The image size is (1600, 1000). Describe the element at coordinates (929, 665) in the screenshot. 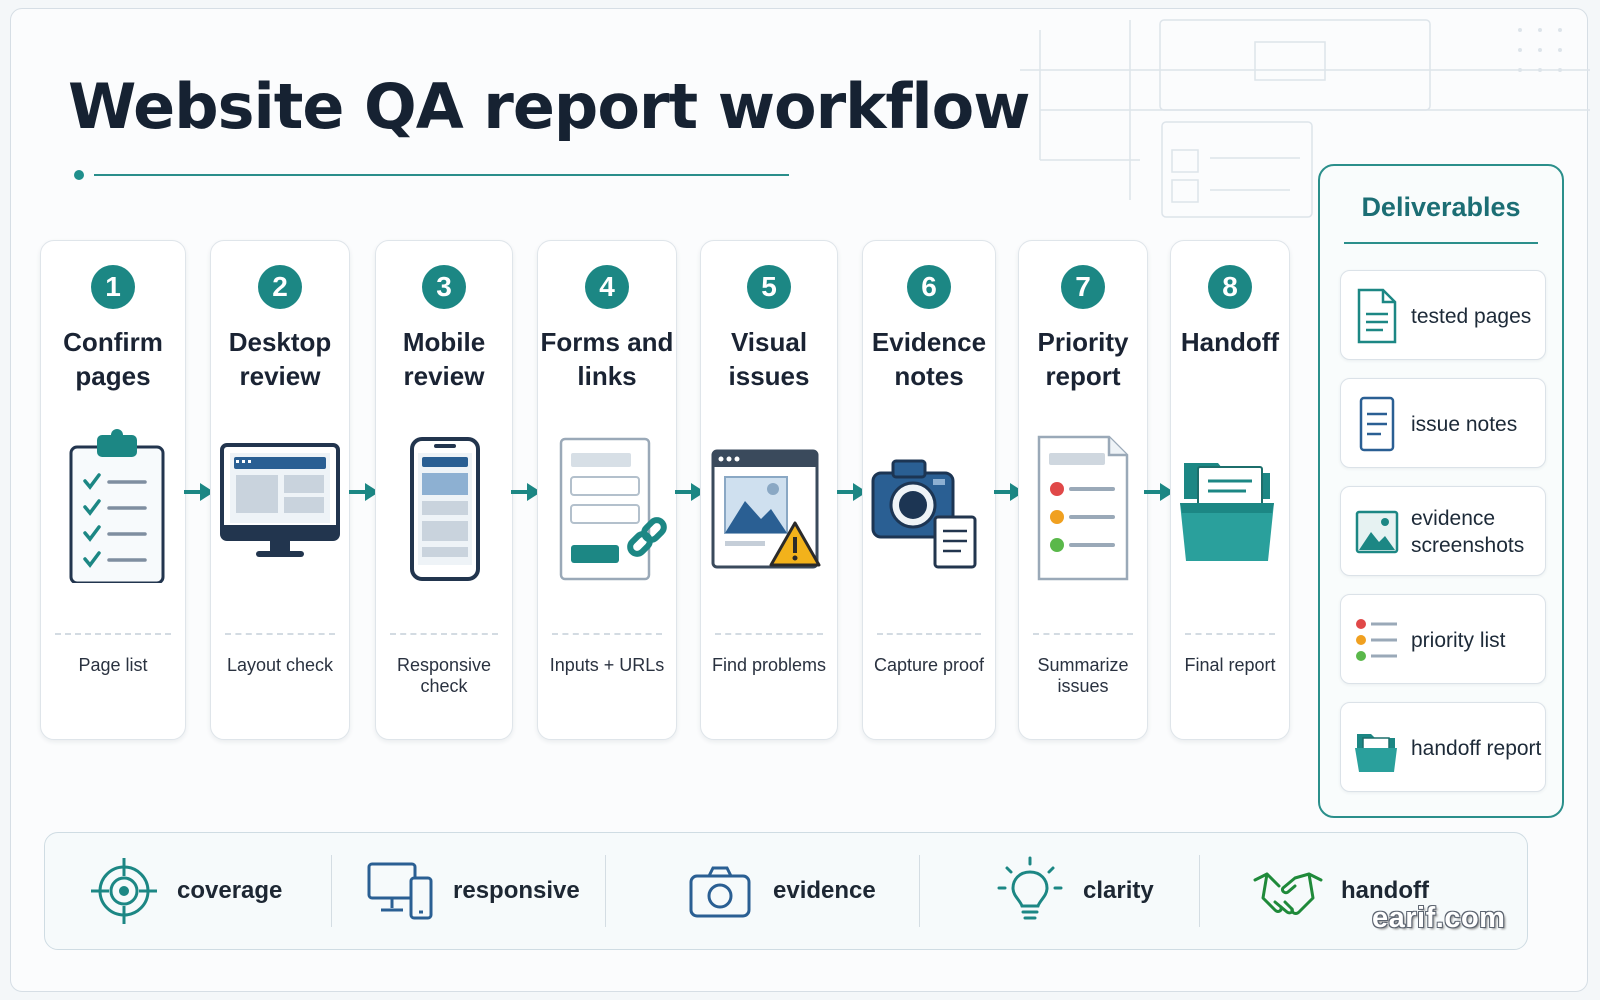

I see `step-note: Capture proof` at that location.